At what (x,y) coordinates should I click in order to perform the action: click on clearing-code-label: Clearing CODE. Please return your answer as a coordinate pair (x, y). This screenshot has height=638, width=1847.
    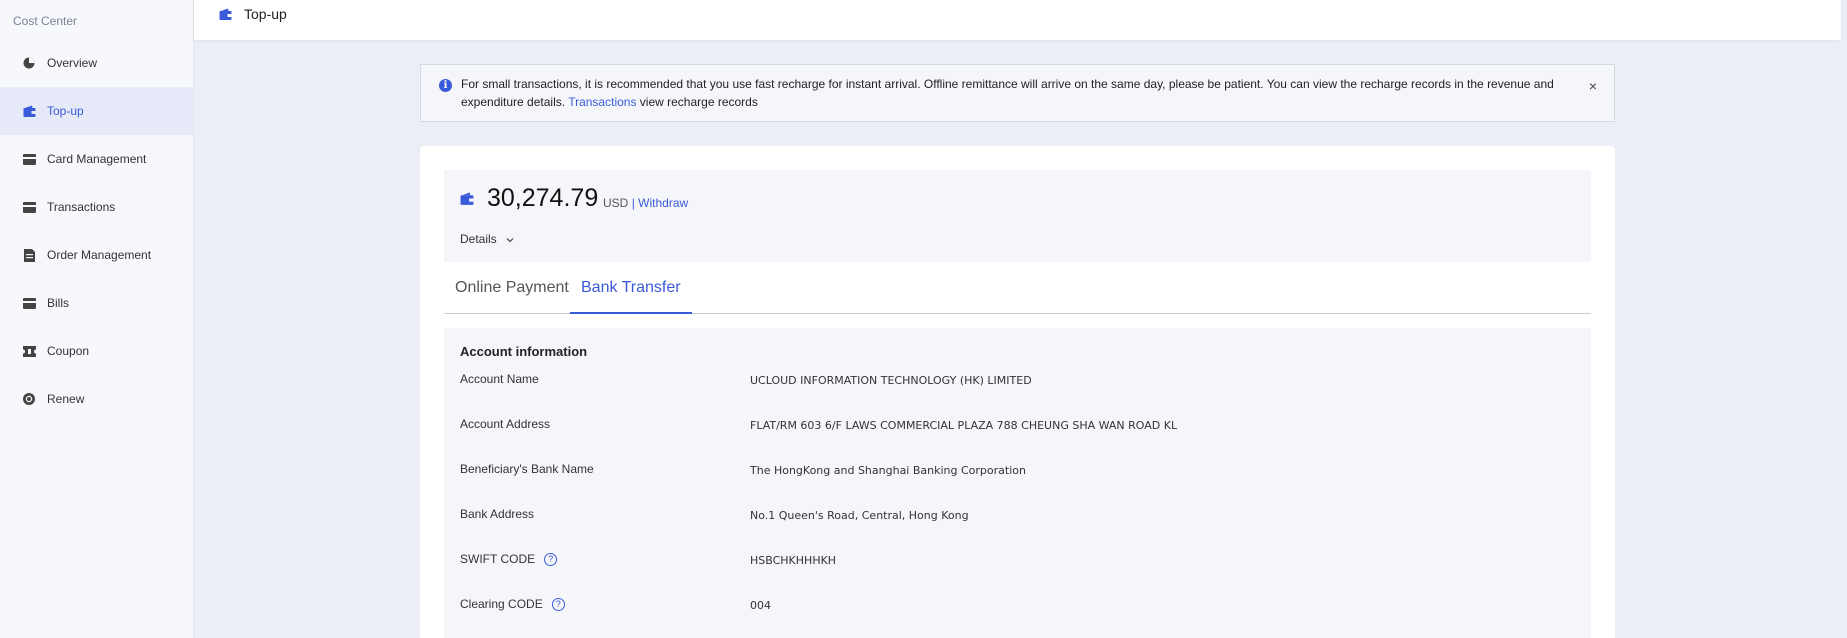
    Looking at the image, I should click on (501, 604).